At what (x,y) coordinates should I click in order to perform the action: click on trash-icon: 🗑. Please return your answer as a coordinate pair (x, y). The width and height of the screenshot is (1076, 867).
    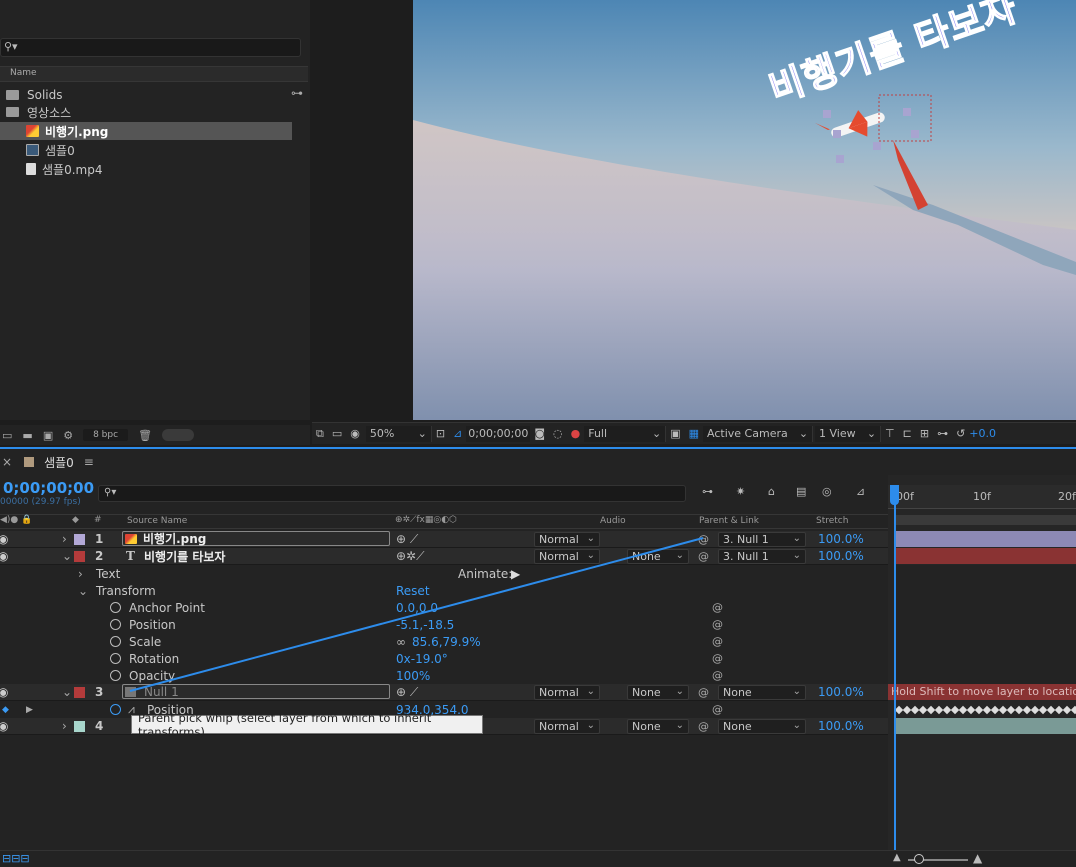
    Looking at the image, I should click on (145, 435).